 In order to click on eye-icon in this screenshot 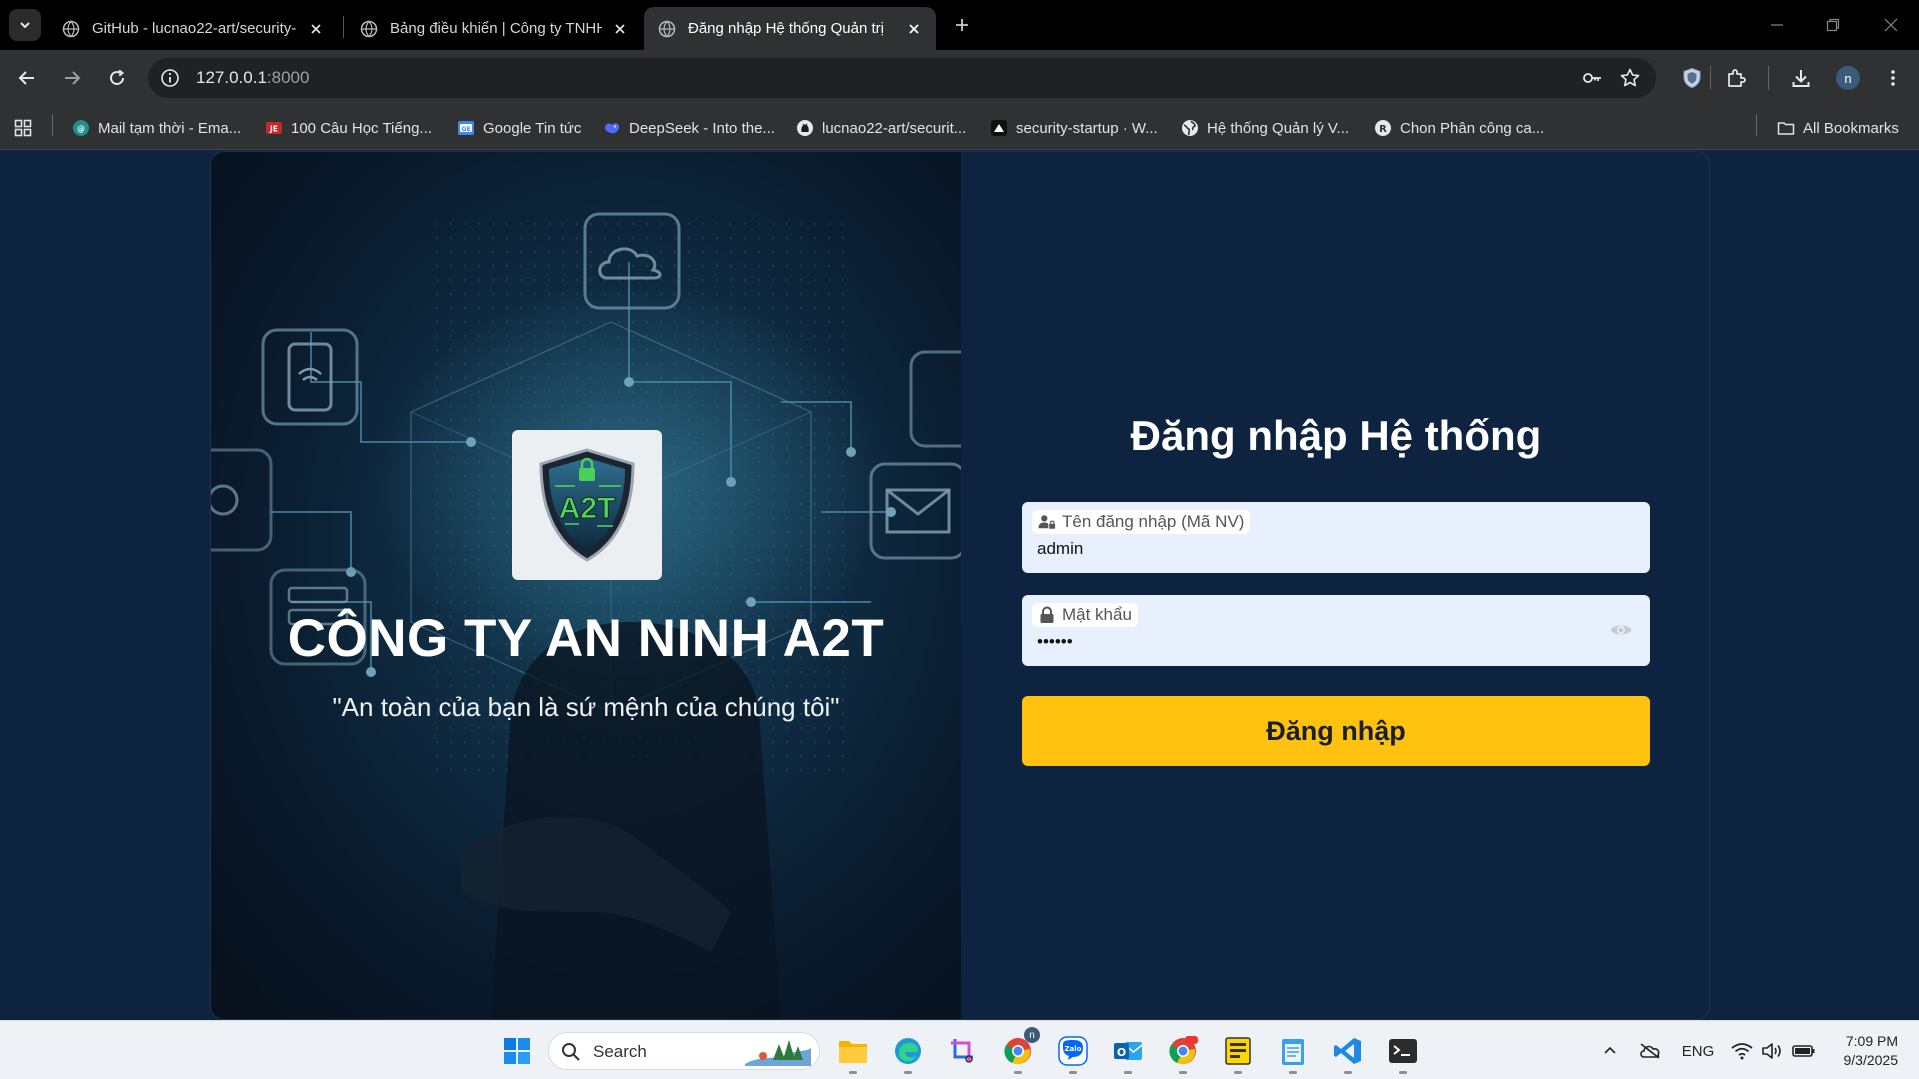, I will do `click(1621, 630)`.